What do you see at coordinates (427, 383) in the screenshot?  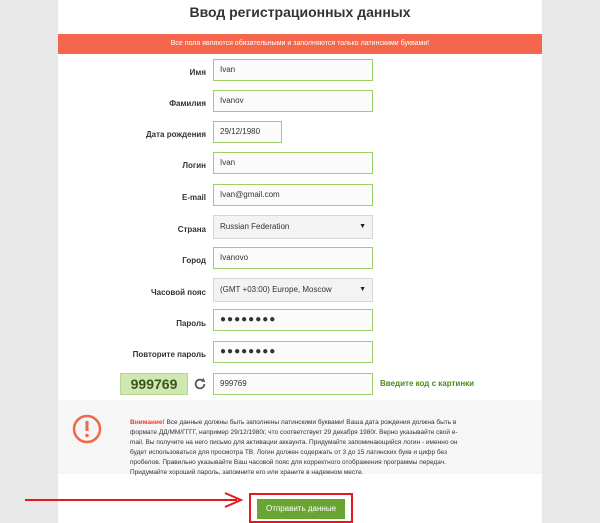 I see `captcha-hint: Введите код с картинки` at bounding box center [427, 383].